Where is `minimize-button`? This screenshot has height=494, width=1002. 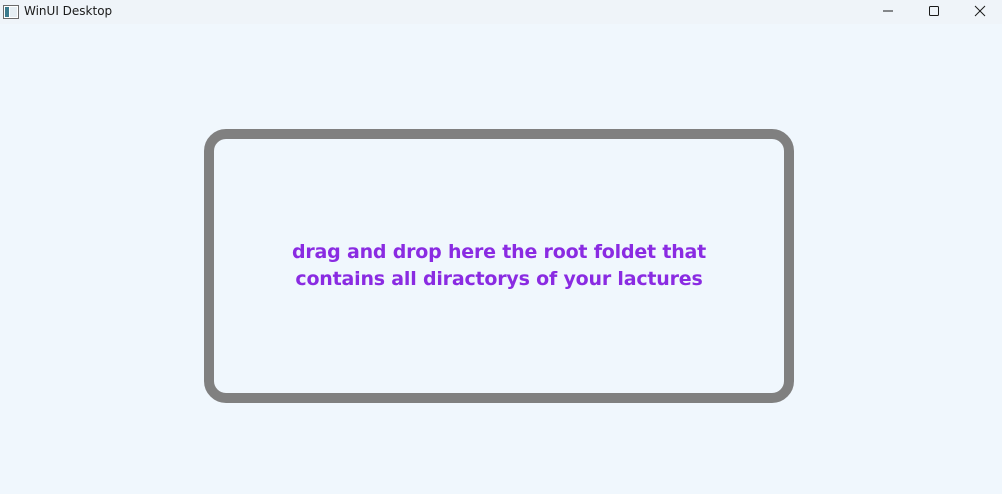
minimize-button is located at coordinates (888, 11).